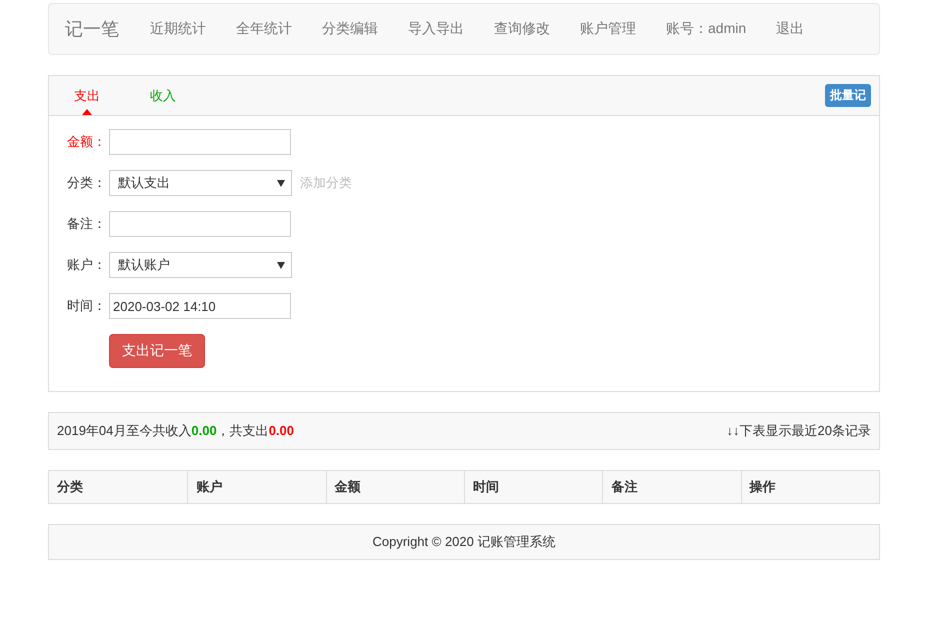 This screenshot has width=934, height=644. What do you see at coordinates (264, 29) in the screenshot?
I see `nav-link: 全年统计` at bounding box center [264, 29].